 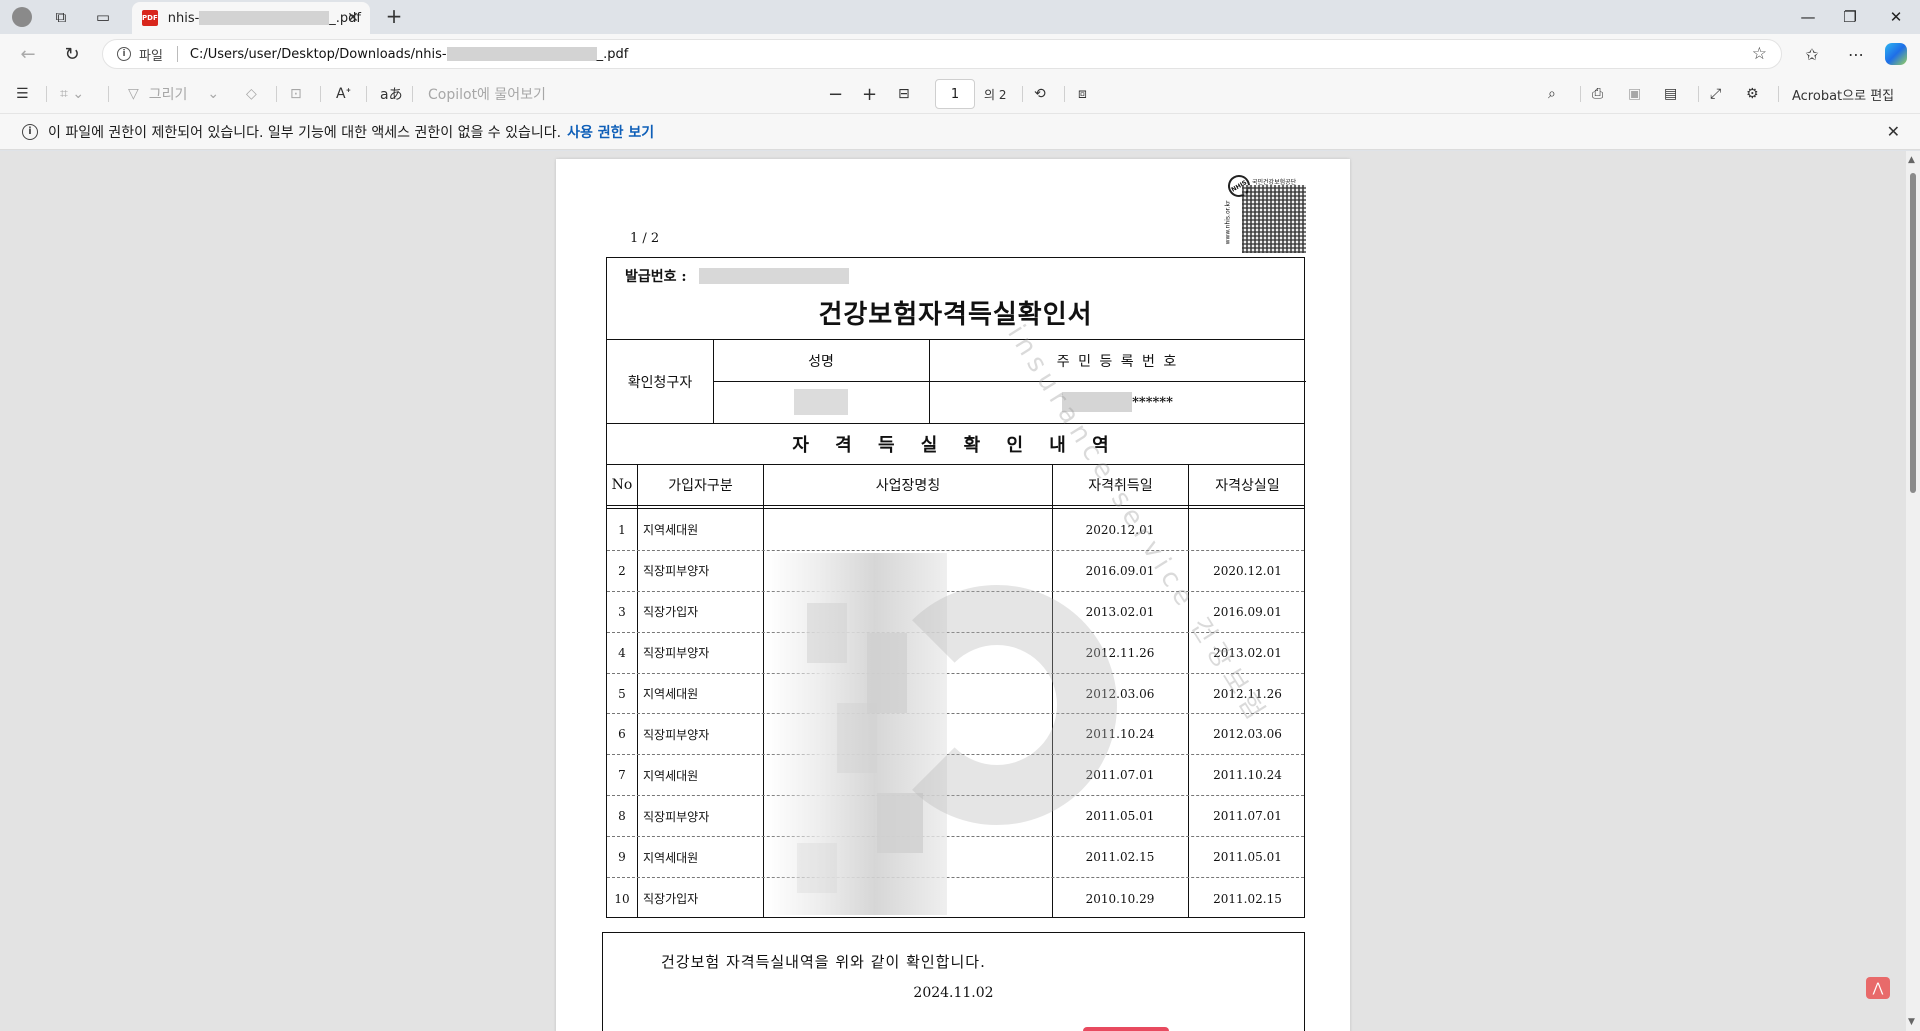 I want to click on cell-no: 3, so click(x=622, y=611).